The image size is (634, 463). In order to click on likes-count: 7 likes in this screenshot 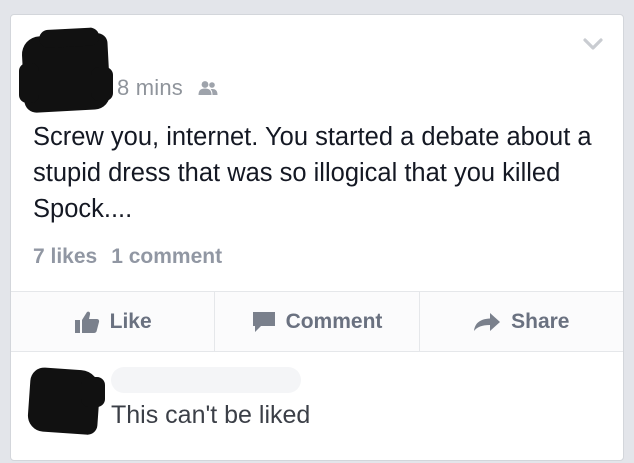, I will do `click(65, 257)`.